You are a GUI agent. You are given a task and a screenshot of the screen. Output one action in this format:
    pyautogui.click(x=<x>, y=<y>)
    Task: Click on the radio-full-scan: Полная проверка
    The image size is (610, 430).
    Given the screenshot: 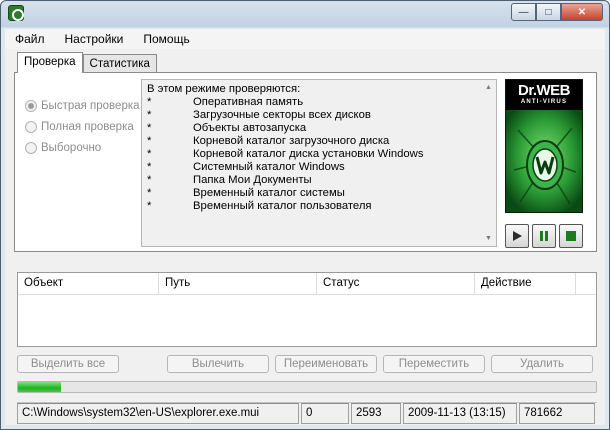 What is the action you would take?
    pyautogui.click(x=82, y=126)
    